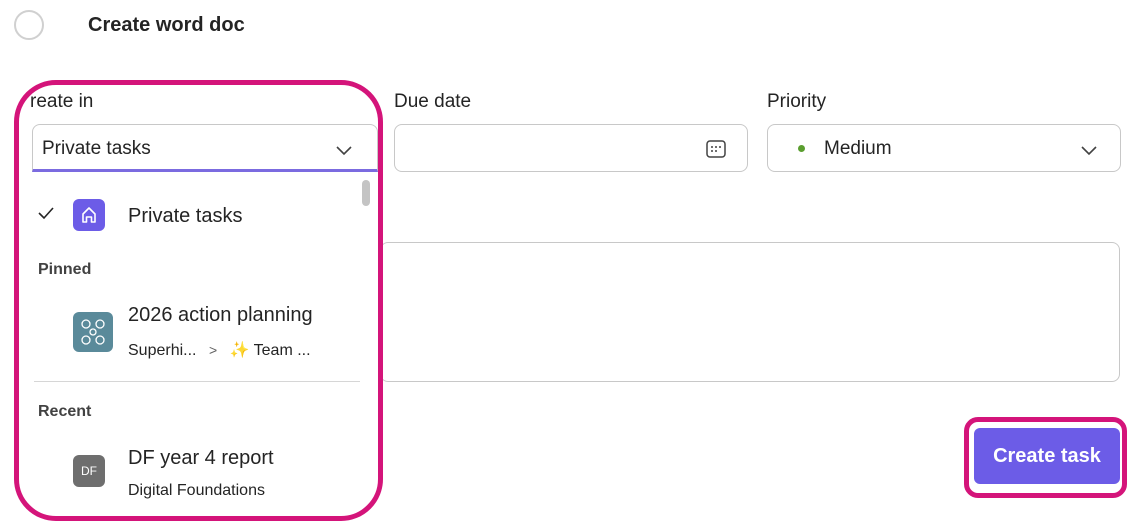  Describe the element at coordinates (716, 149) in the screenshot. I see `calendar-icon` at that location.